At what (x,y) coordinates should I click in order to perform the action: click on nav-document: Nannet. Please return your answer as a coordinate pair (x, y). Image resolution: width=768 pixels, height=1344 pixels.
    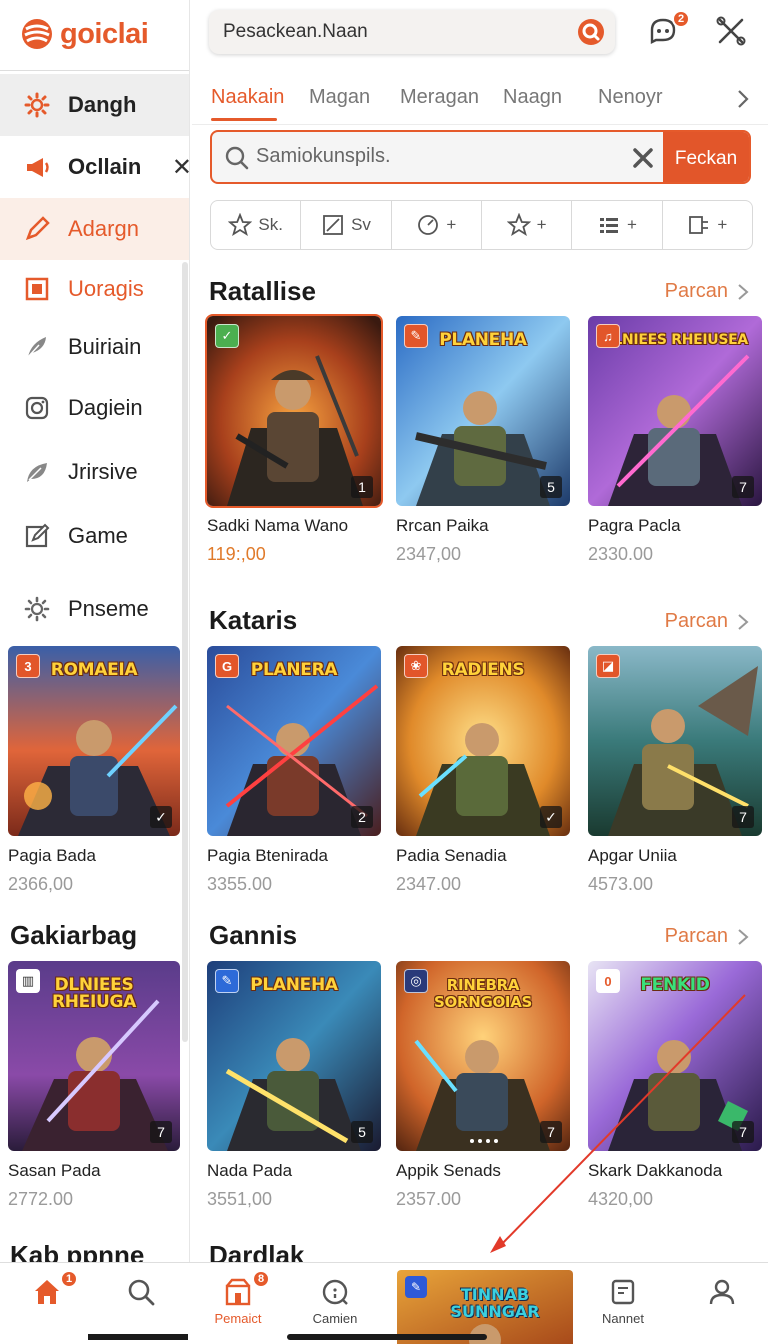
    Looking at the image, I should click on (623, 1303).